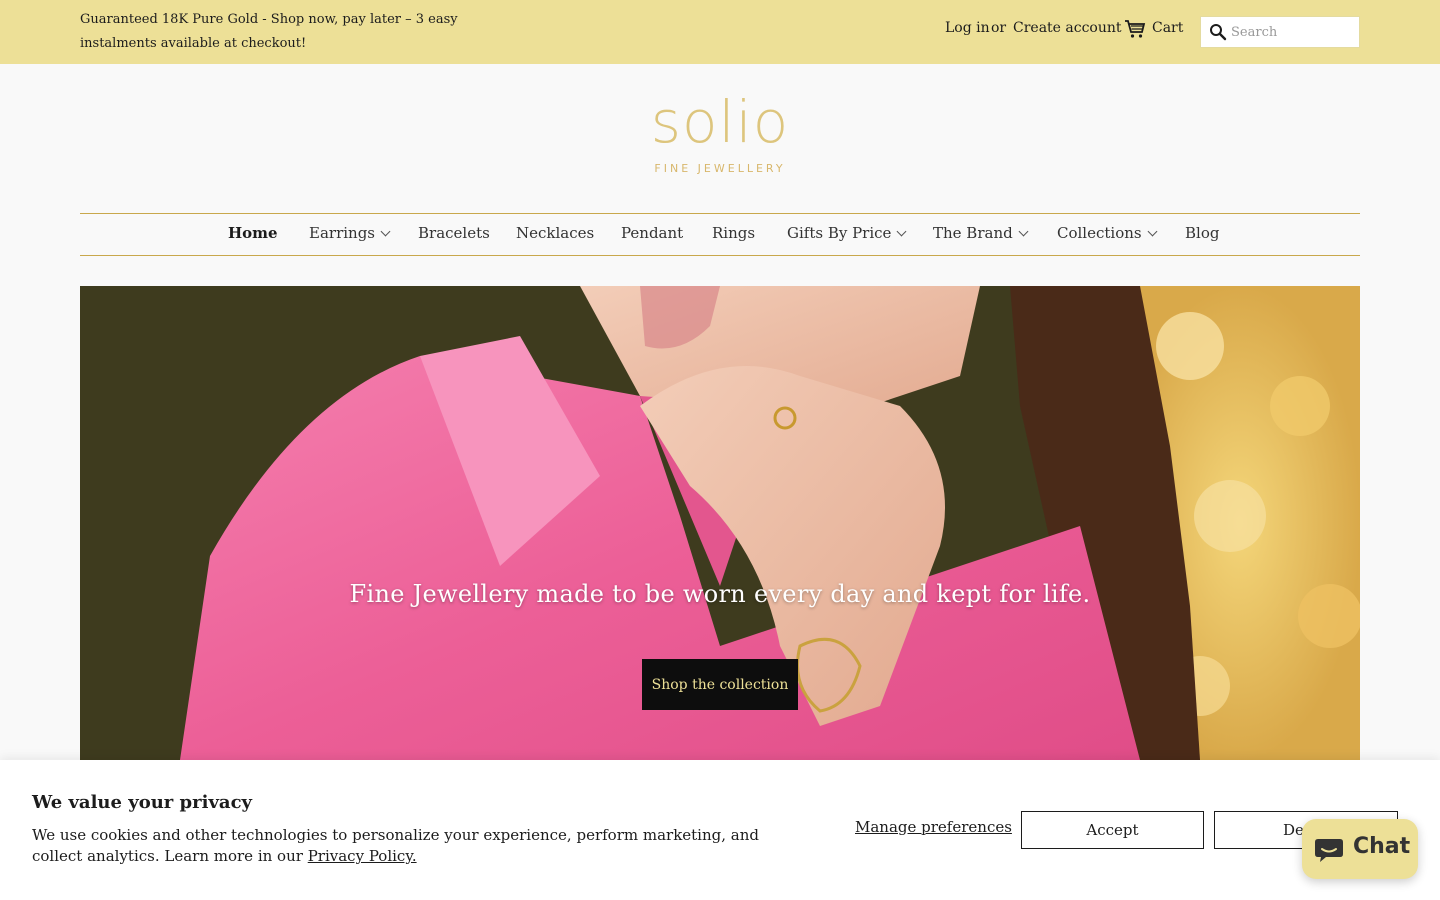  Describe the element at coordinates (1067, 28) in the screenshot. I see `create-account-link: Create account` at that location.